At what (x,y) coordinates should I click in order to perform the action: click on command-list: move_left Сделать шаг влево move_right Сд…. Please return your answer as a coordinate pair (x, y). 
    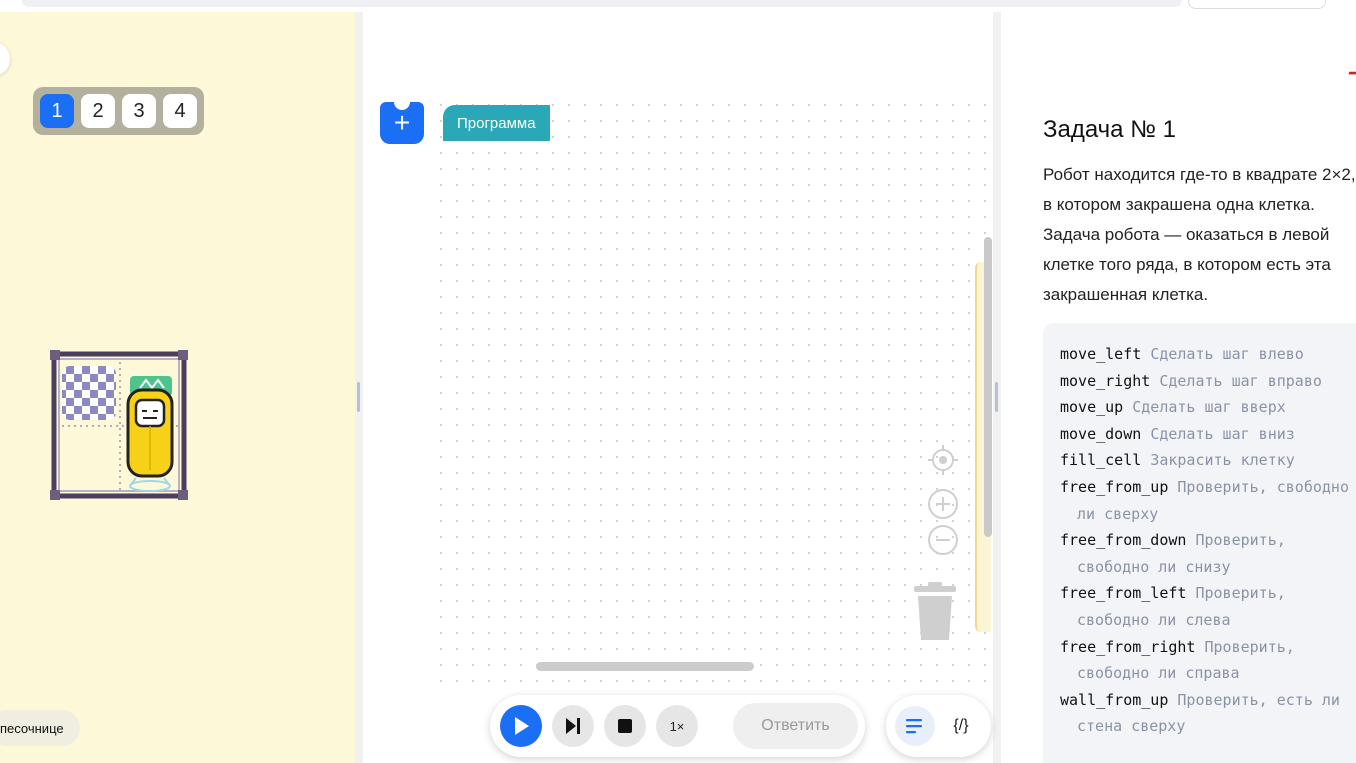
    Looking at the image, I should click on (1208, 540).